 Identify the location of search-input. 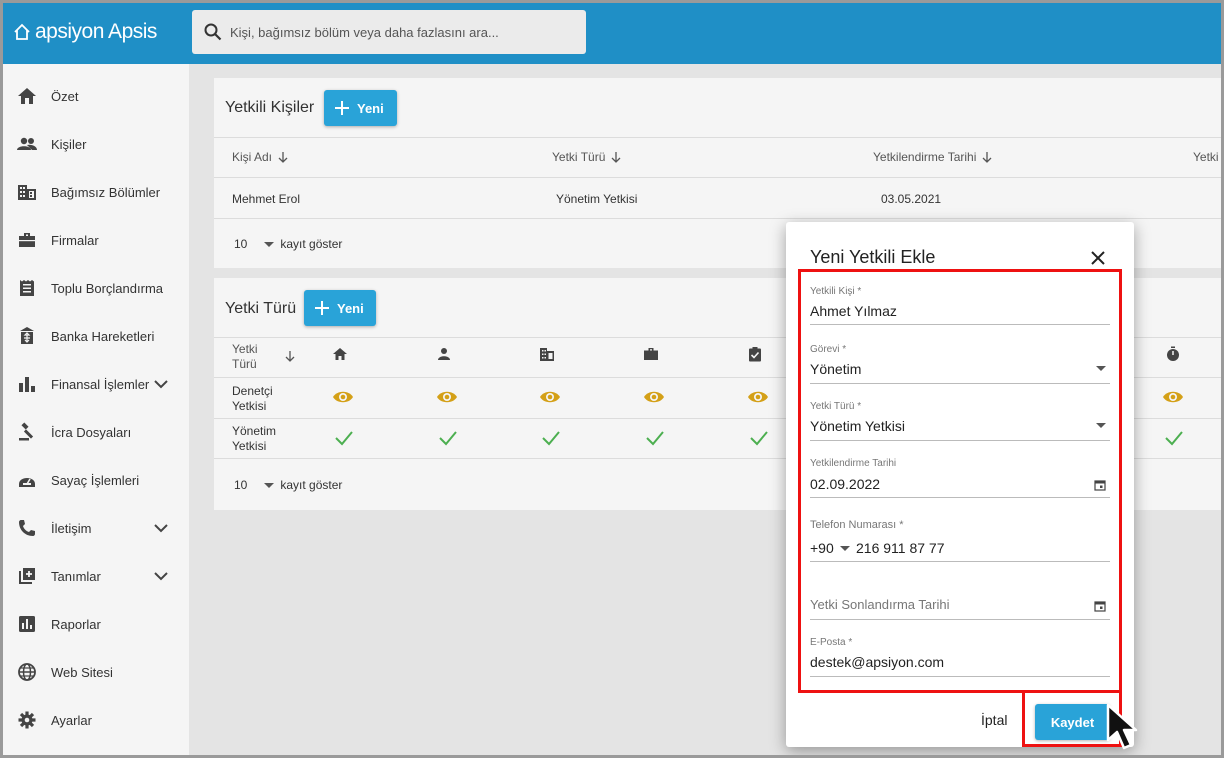
(400, 32).